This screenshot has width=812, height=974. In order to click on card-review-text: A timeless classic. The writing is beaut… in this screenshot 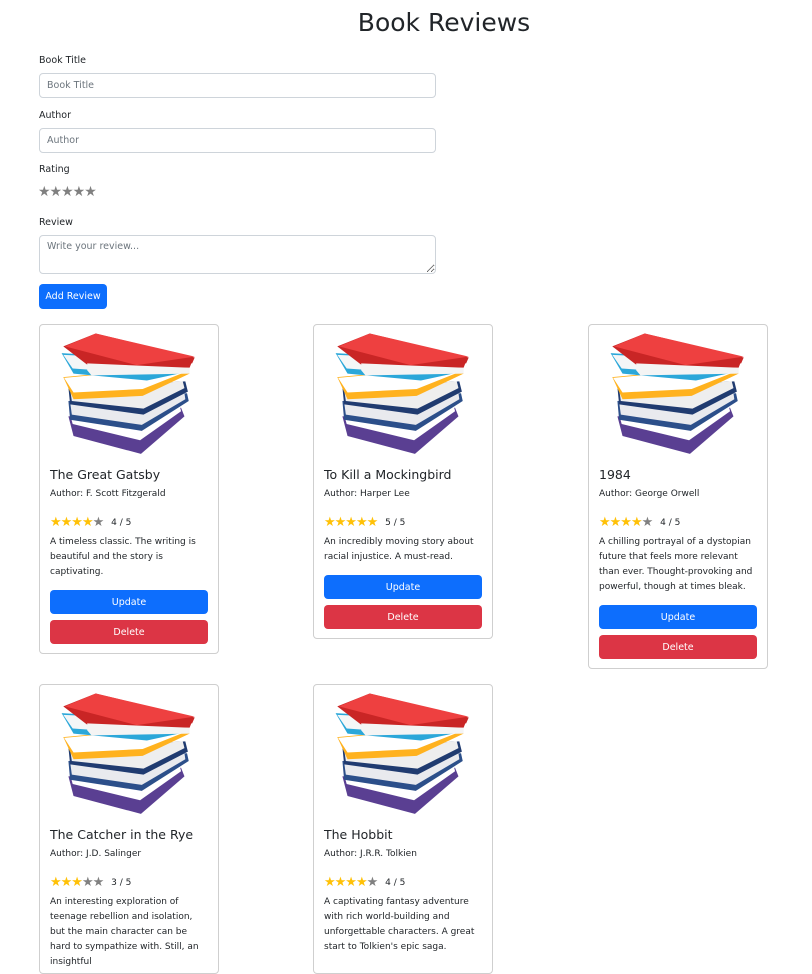, I will do `click(123, 557)`.